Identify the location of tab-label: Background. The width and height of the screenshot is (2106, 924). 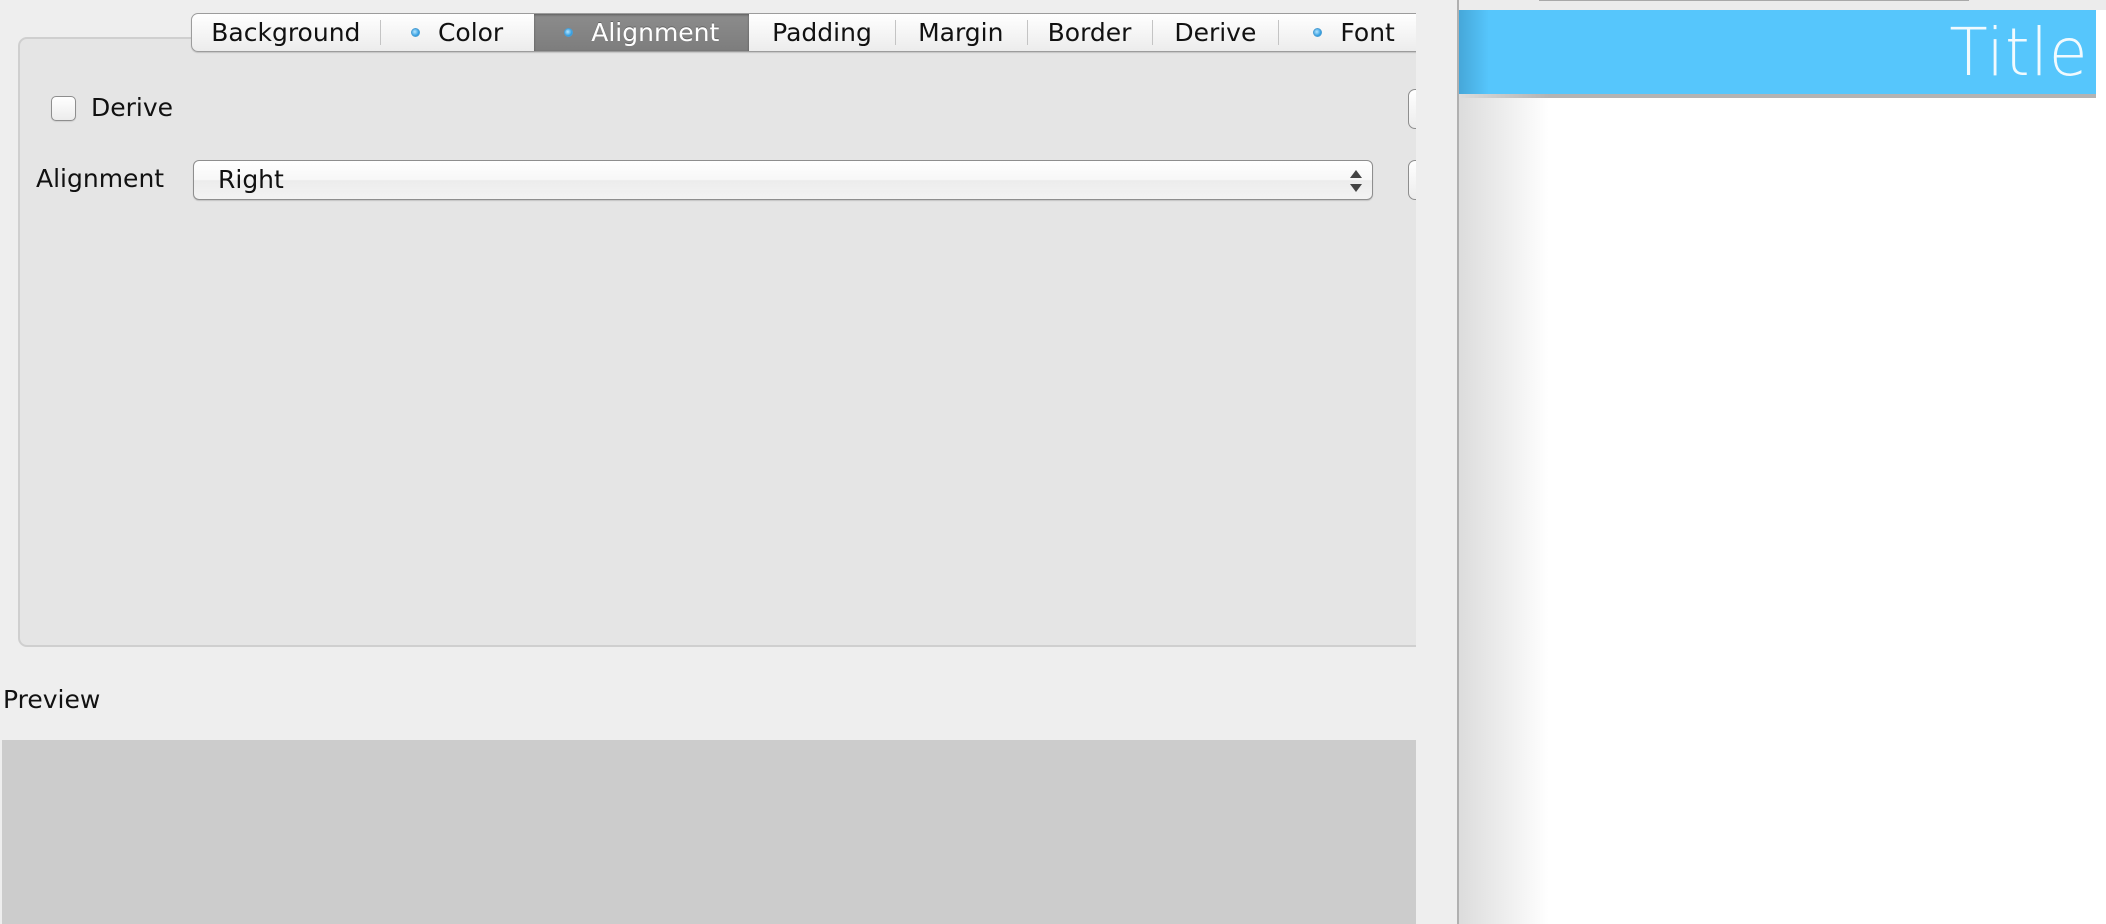
(286, 32).